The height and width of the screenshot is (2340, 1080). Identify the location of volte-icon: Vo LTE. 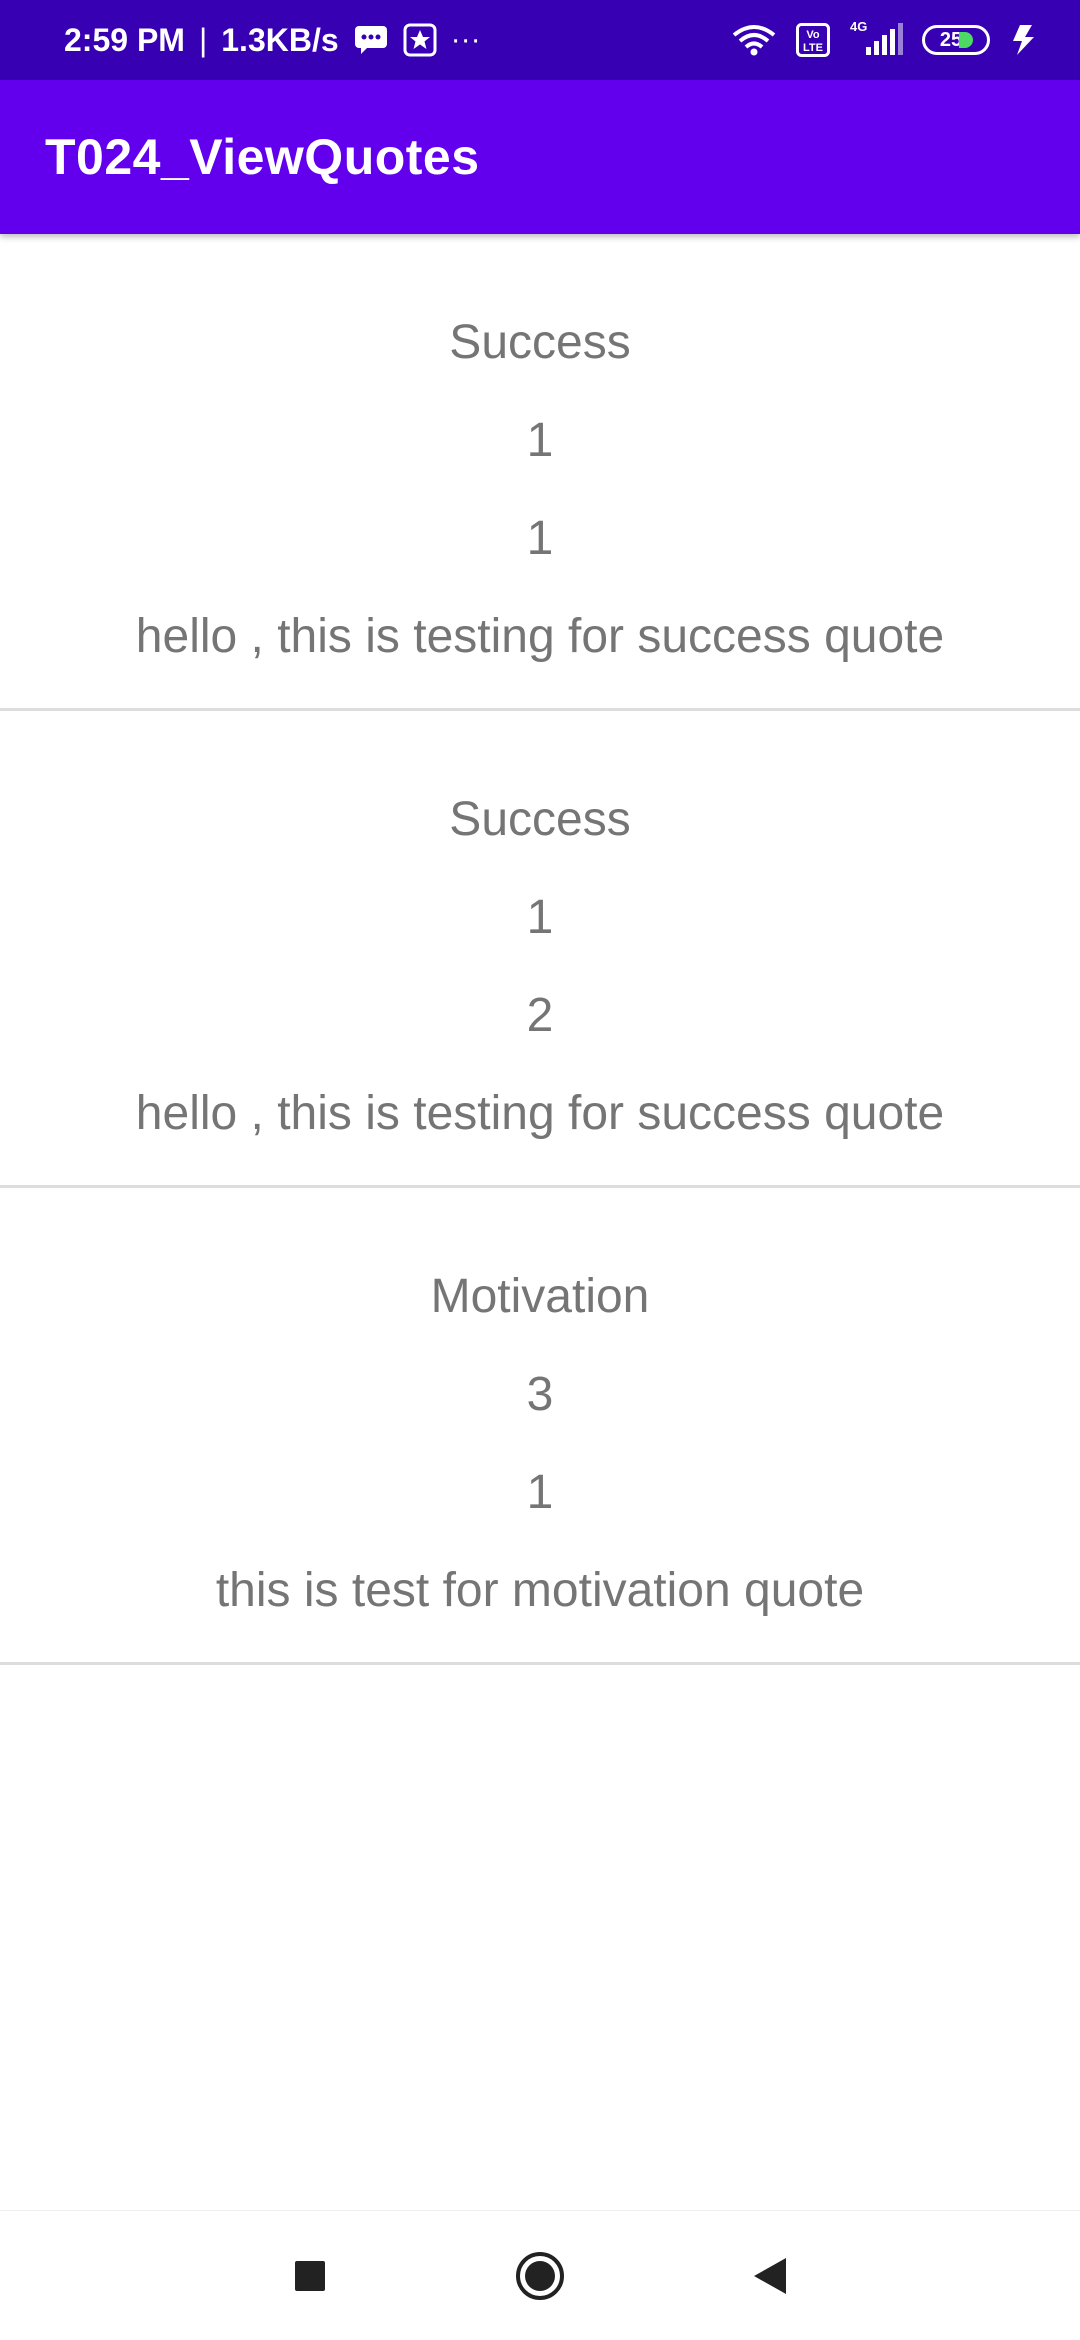
(813, 40).